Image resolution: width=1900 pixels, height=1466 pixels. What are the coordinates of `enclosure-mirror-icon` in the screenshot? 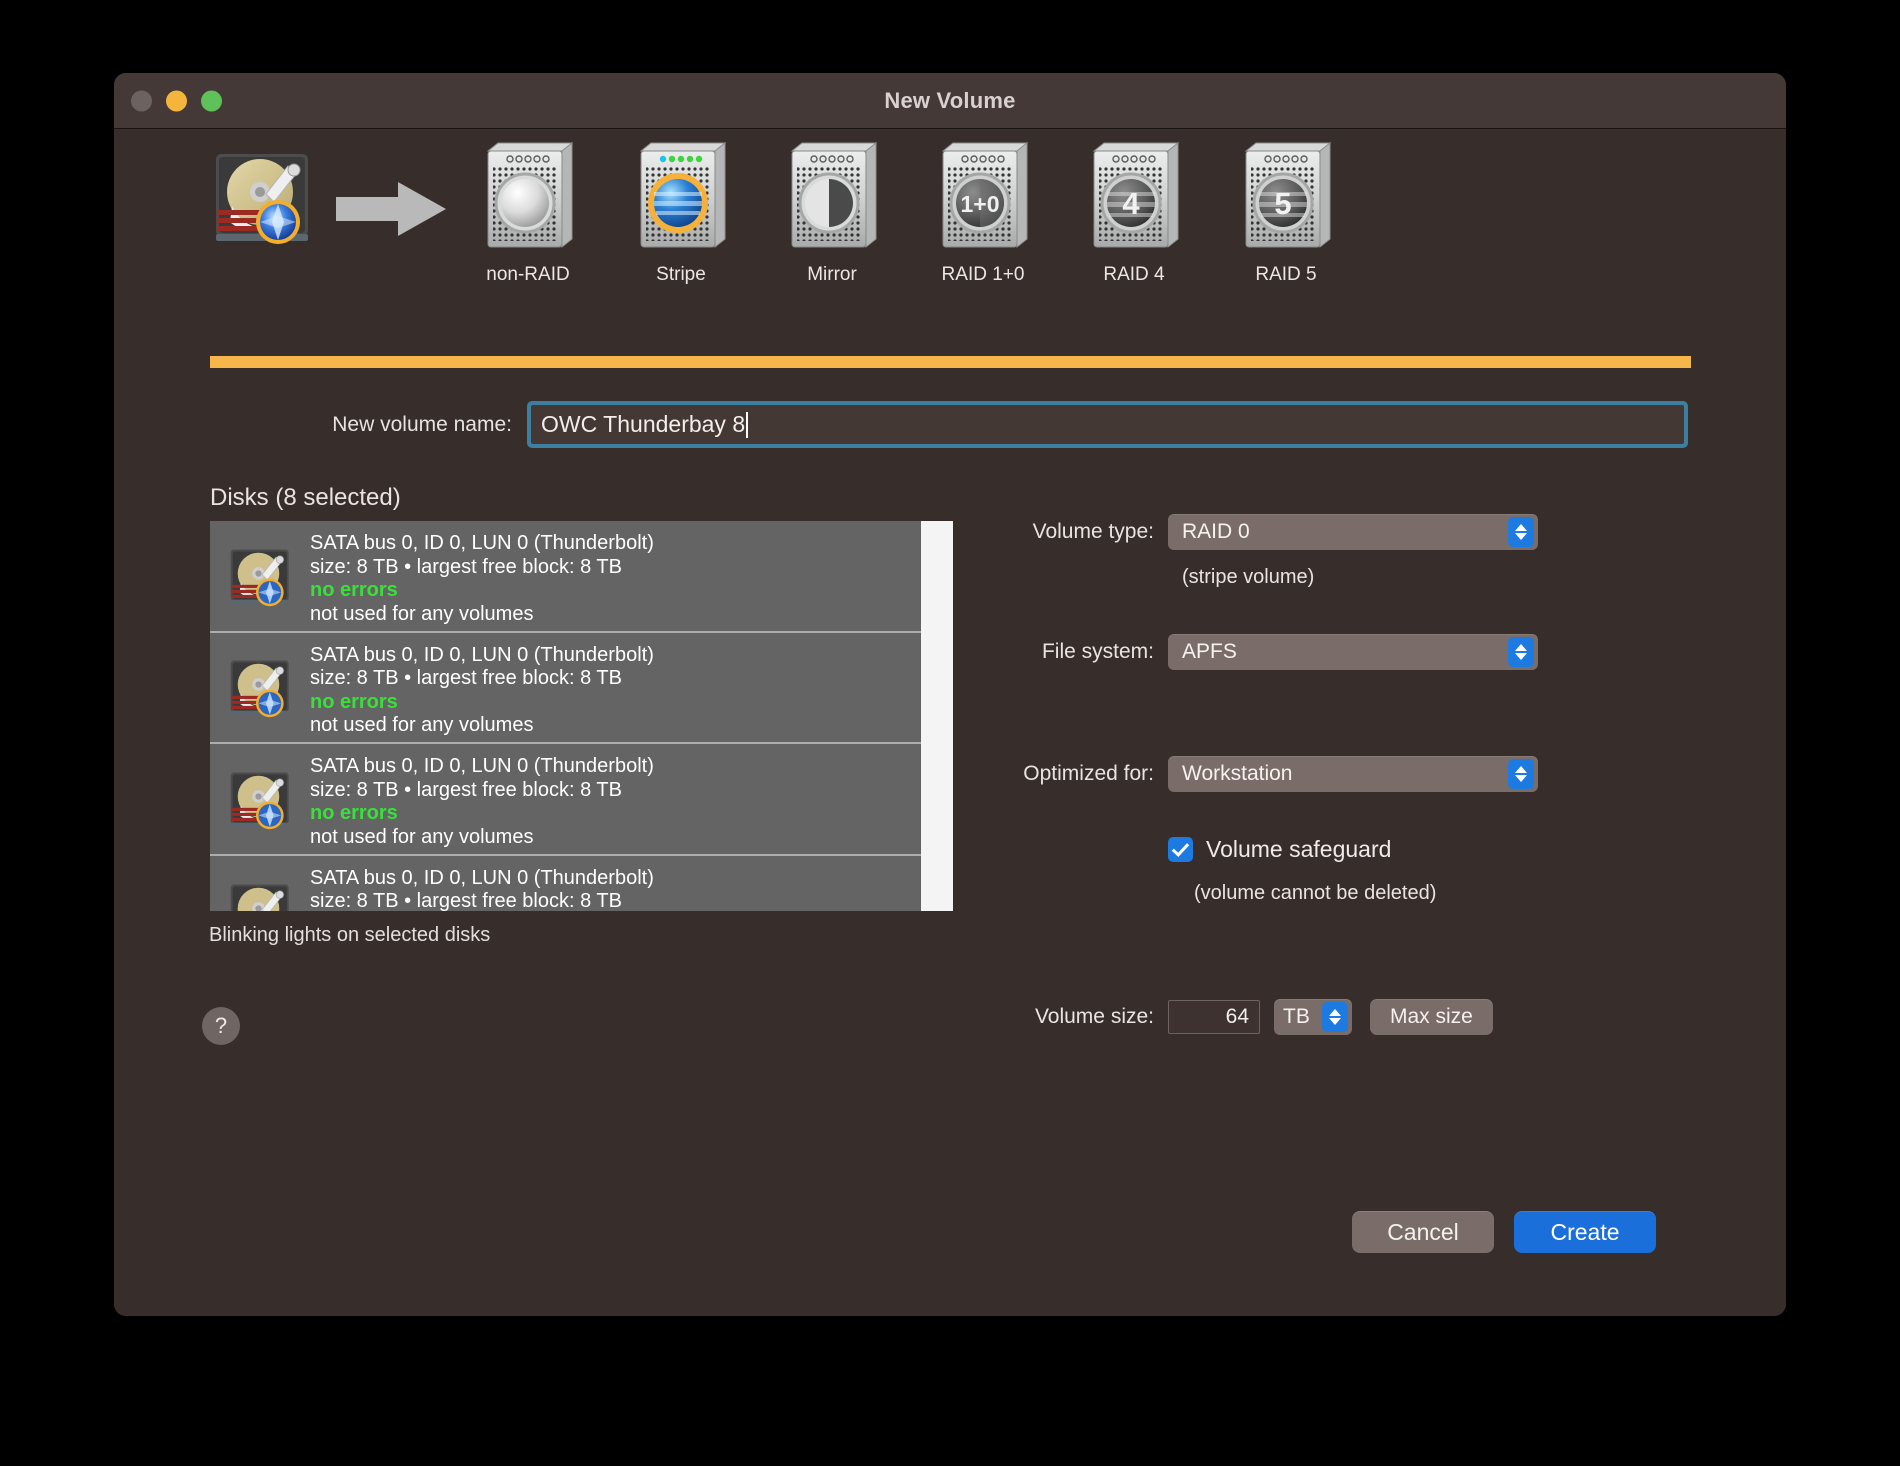 It's located at (832, 197).